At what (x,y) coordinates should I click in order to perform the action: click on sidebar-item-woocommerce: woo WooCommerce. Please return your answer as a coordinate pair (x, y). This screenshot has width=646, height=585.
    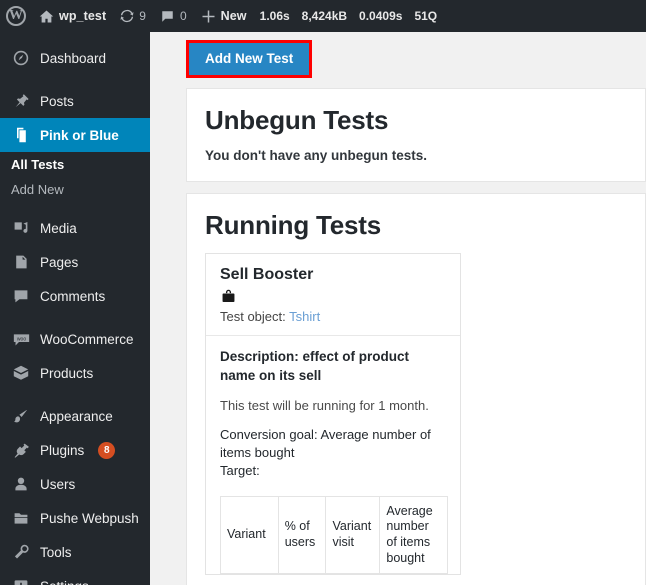
    Looking at the image, I should click on (75, 339).